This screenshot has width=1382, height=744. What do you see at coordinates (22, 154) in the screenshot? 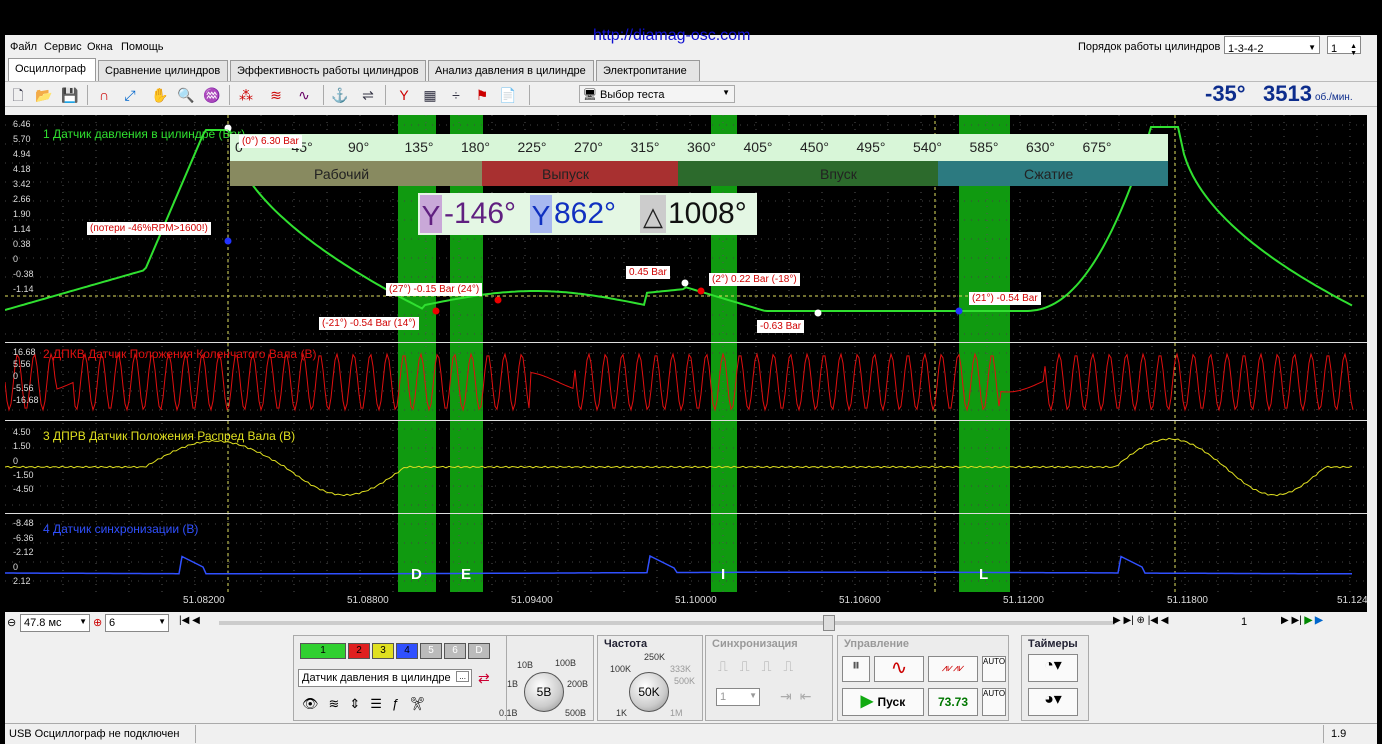
I see `y-tick: 4.94` at bounding box center [22, 154].